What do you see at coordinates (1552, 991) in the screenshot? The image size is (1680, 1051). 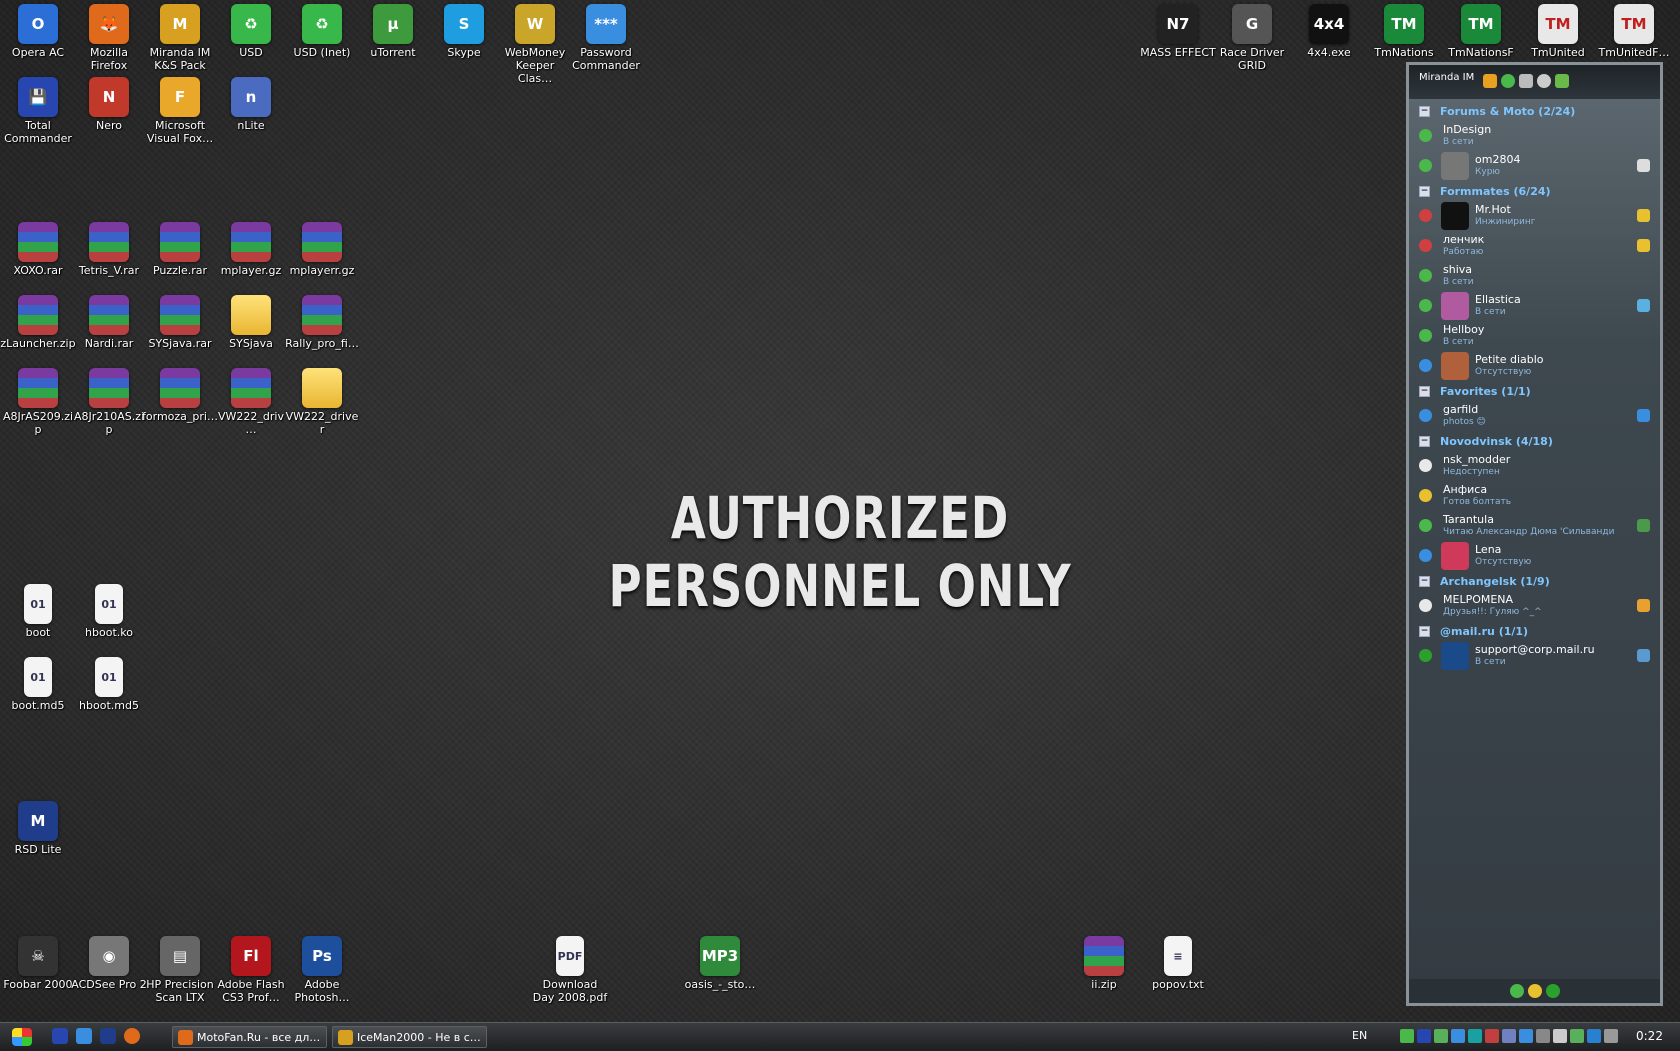 I see `mail-status-icon` at bounding box center [1552, 991].